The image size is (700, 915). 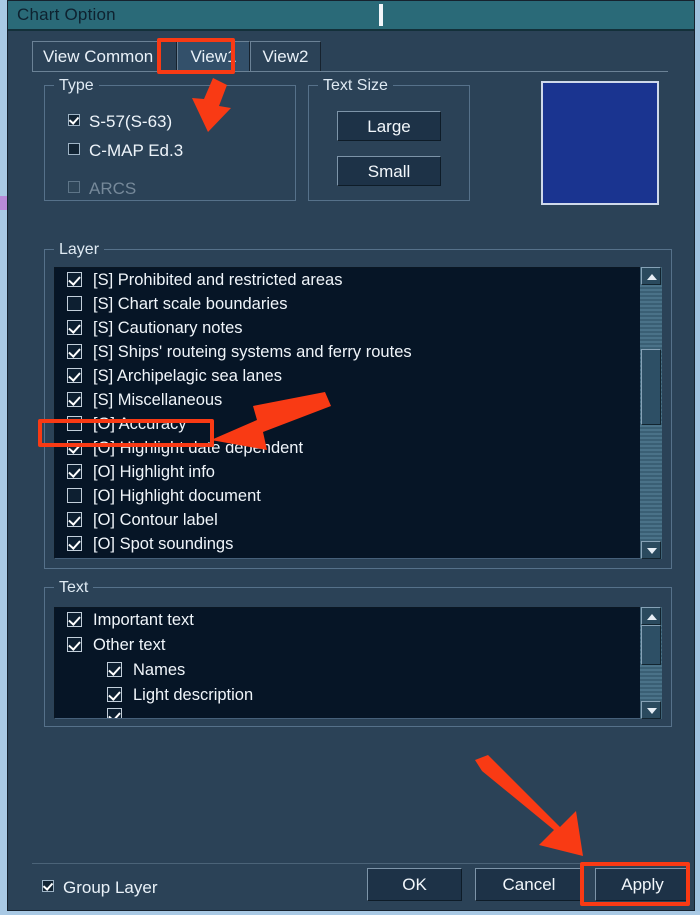 I want to click on layer-list-item-label: [S] Archipelagic sea lanes, so click(x=187, y=376).